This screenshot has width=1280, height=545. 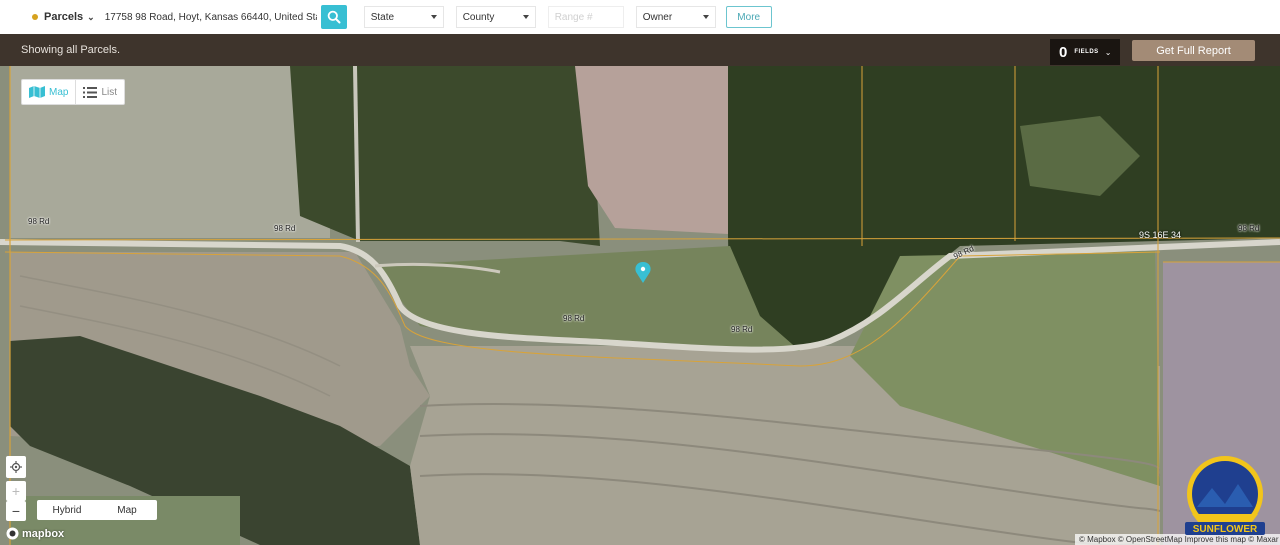 What do you see at coordinates (48, 92) in the screenshot?
I see `map-view-button: Map` at bounding box center [48, 92].